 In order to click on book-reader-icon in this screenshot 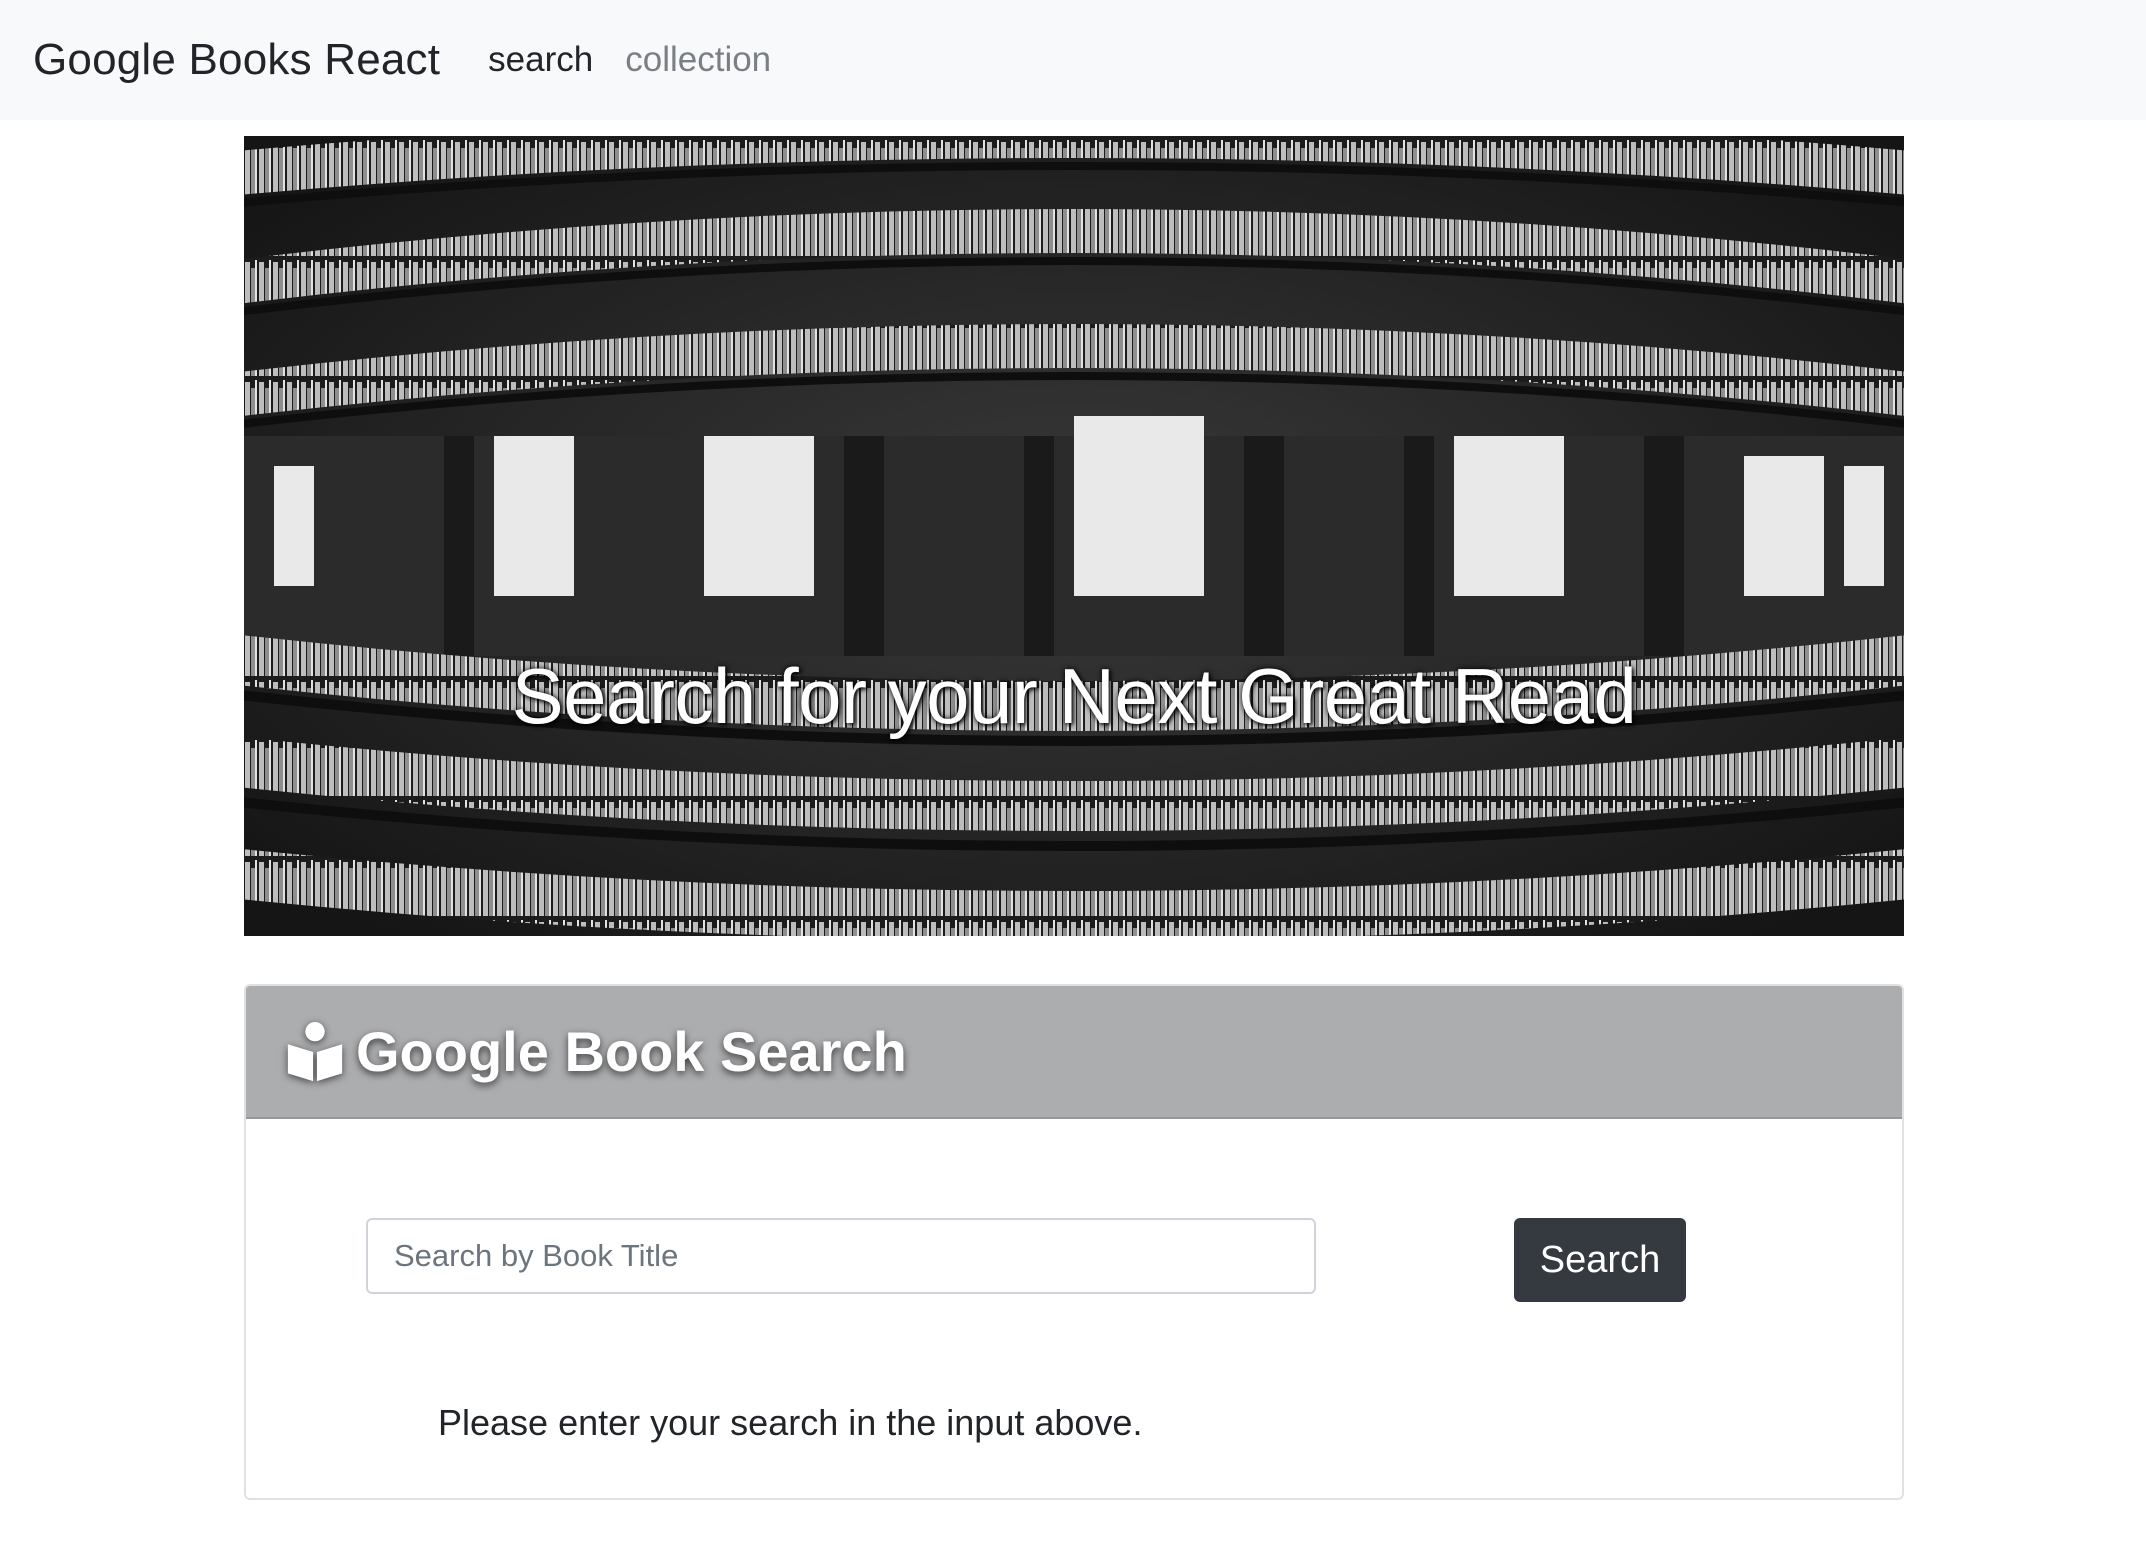, I will do `click(315, 1051)`.